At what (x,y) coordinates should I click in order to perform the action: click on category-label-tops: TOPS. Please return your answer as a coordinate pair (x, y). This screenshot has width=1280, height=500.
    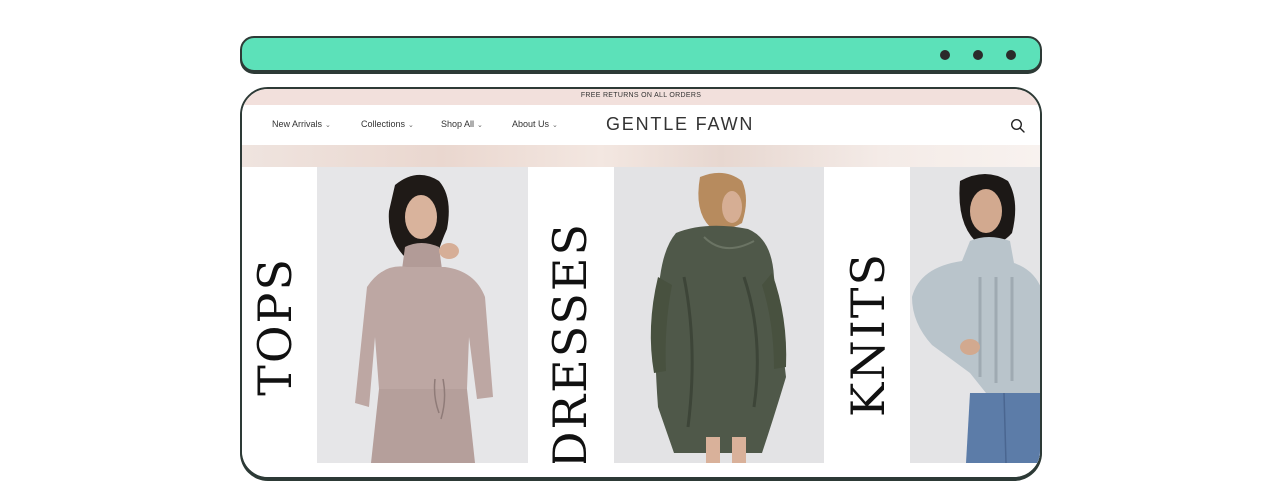
    Looking at the image, I should click on (275, 326).